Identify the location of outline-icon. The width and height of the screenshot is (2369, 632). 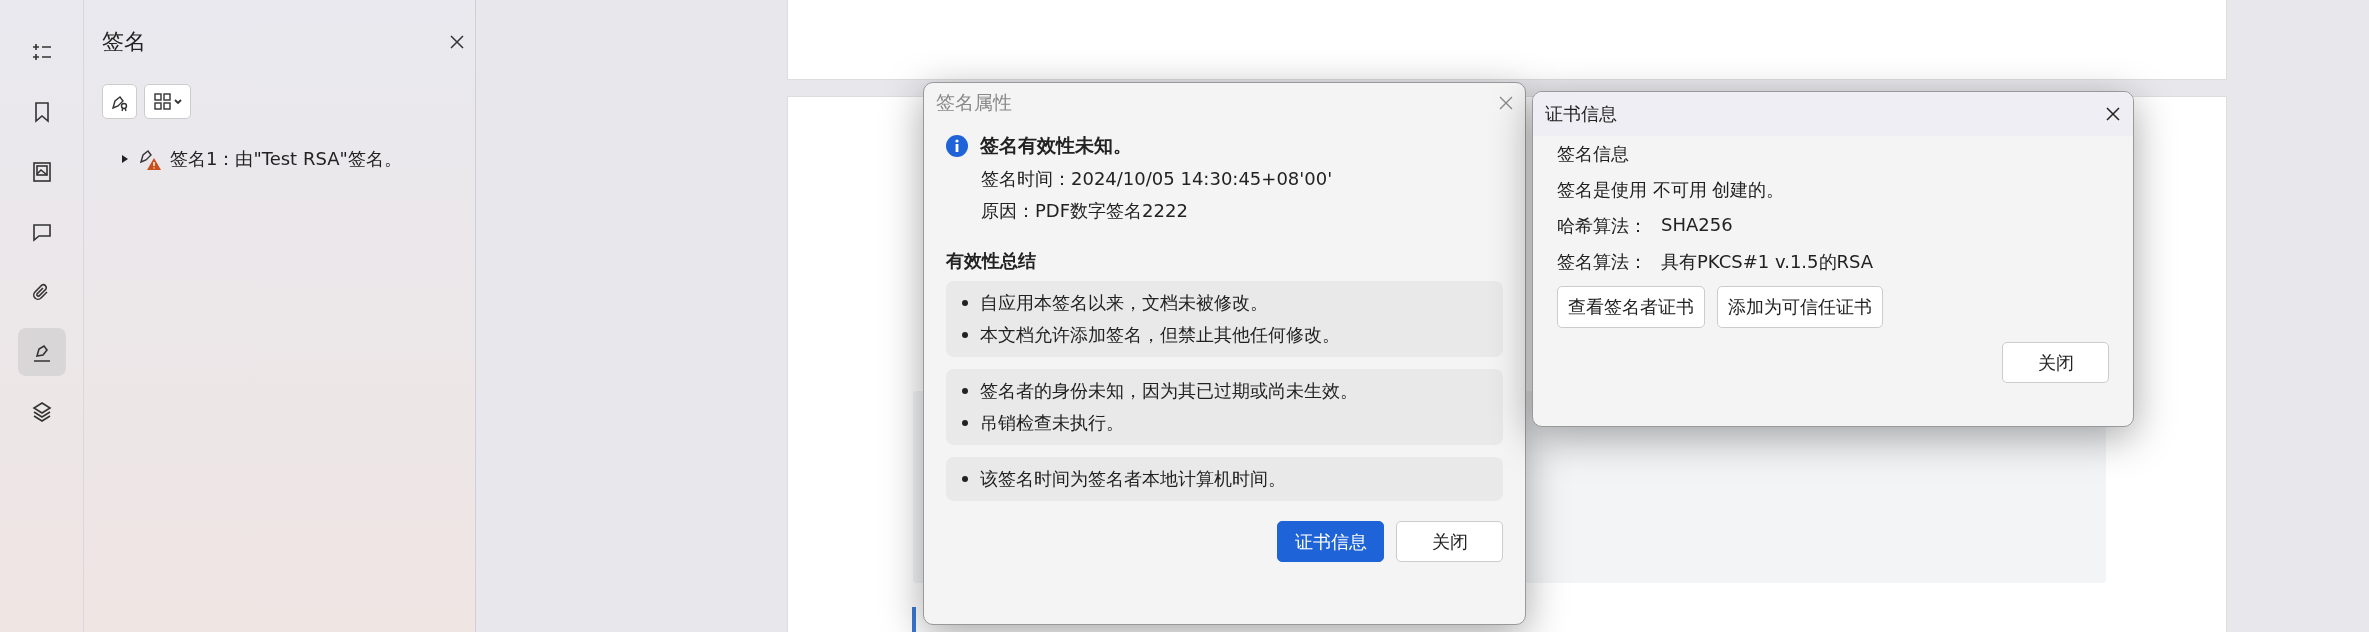
(41, 52).